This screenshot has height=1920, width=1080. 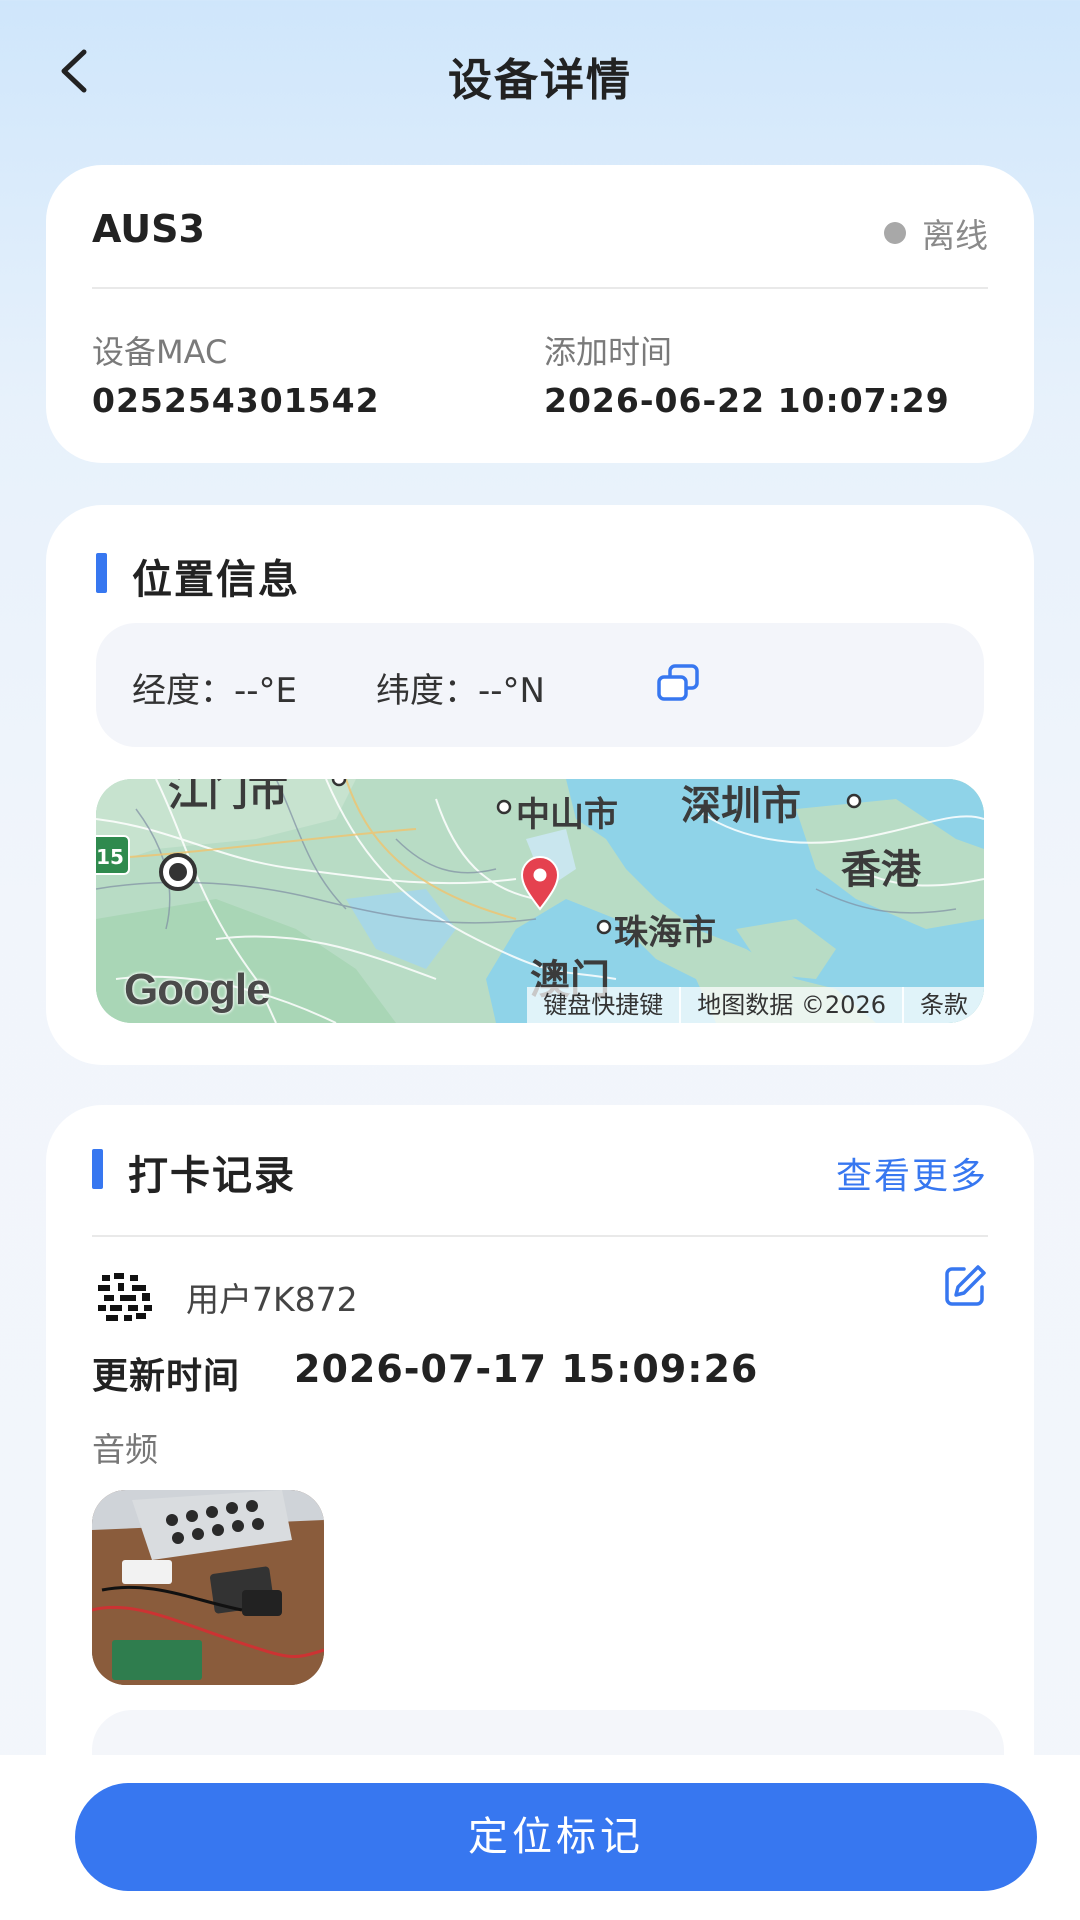 What do you see at coordinates (460, 691) in the screenshot?
I see `latitude-text: 纬度：--°N` at bounding box center [460, 691].